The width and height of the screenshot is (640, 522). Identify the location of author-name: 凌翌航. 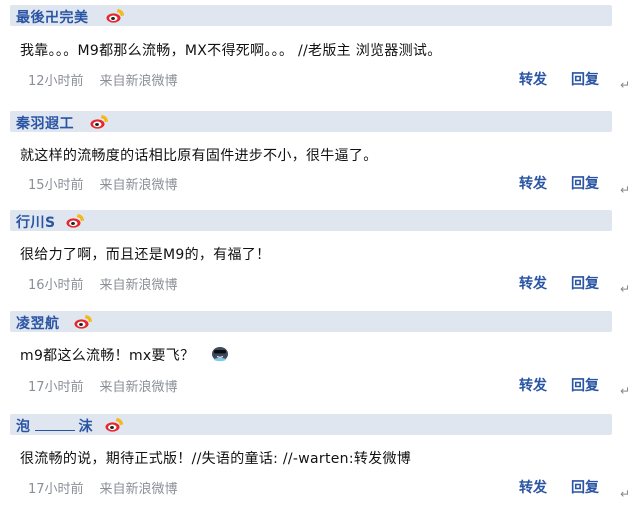
(38, 323).